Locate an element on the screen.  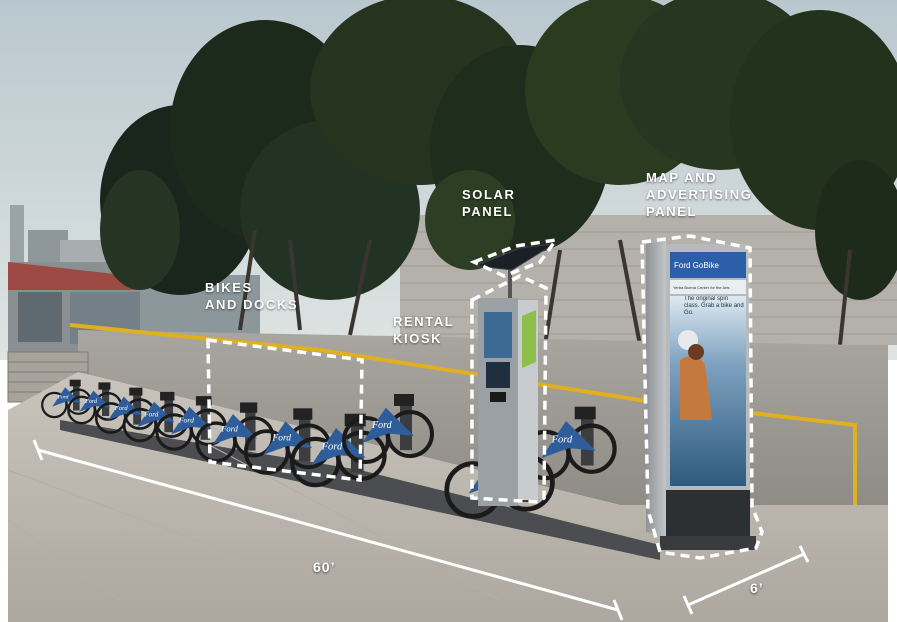
rental-kiosk-label: RENTAL KIOSK is located at coordinates (424, 330).